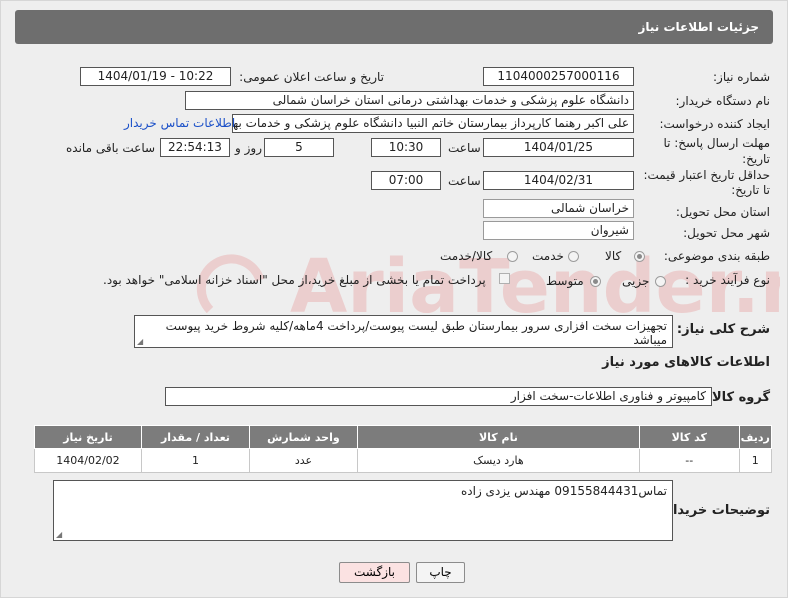 This screenshot has width=788, height=598. Describe the element at coordinates (464, 148) in the screenshot. I see `deadline-time-label: ساعت` at that location.